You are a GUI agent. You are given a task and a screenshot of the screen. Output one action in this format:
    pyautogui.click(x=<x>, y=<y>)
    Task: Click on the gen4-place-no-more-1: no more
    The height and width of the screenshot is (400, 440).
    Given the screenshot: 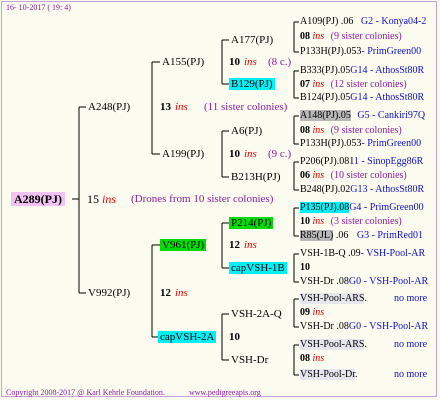 What is the action you would take?
    pyautogui.click(x=411, y=298)
    